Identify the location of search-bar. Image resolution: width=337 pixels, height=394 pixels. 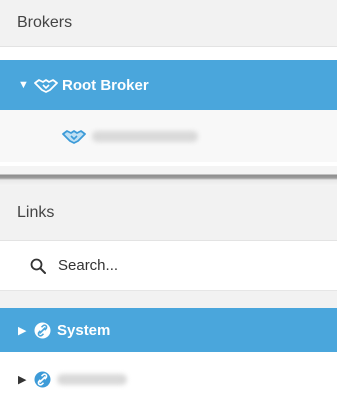
(168, 266).